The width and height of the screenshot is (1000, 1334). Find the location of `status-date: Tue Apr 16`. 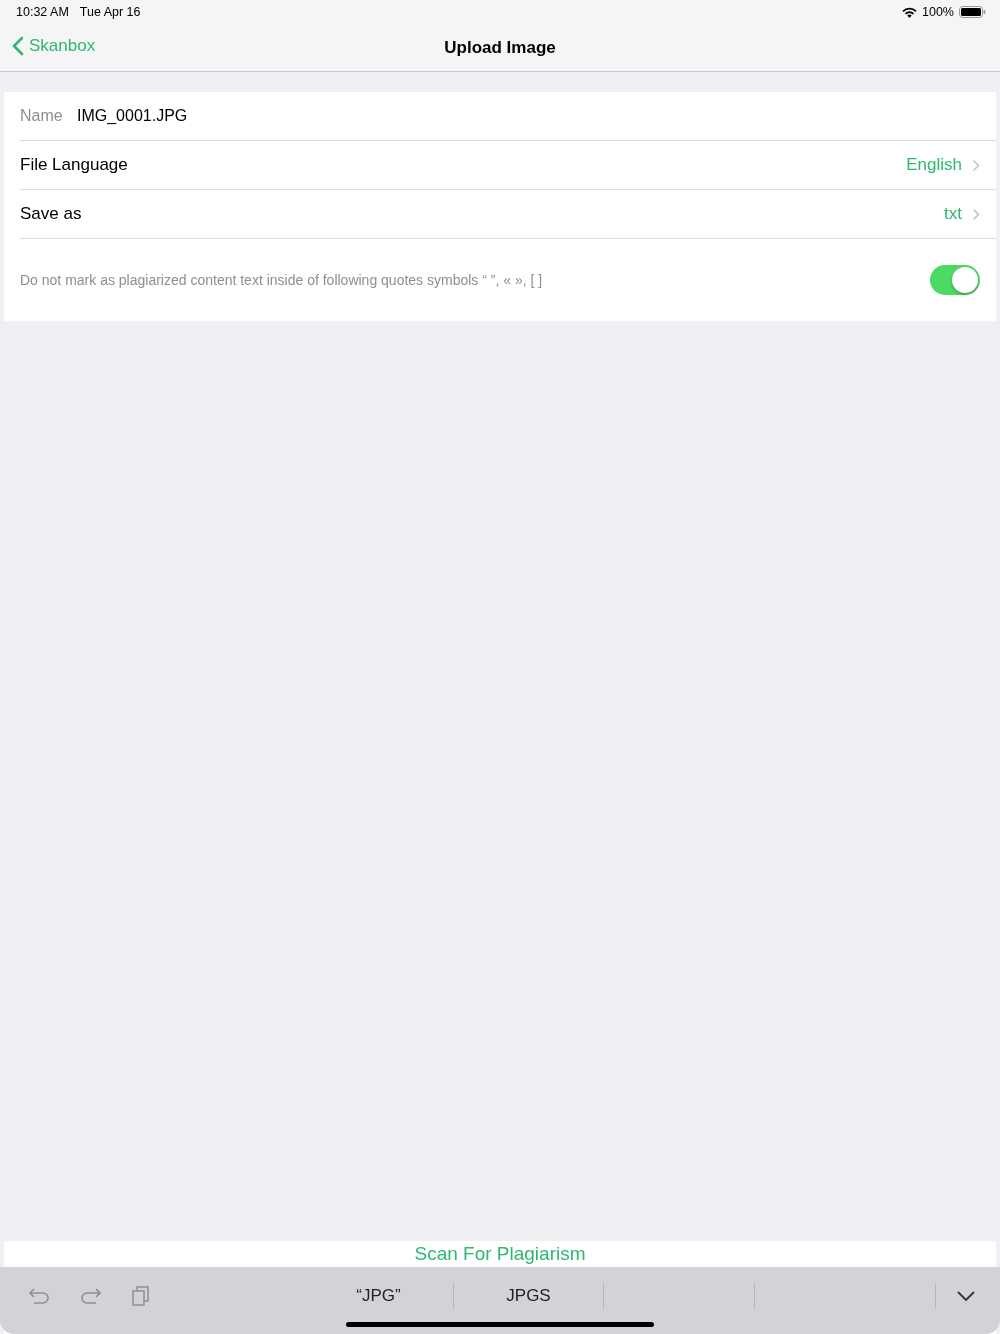

status-date: Tue Apr 16 is located at coordinates (110, 12).